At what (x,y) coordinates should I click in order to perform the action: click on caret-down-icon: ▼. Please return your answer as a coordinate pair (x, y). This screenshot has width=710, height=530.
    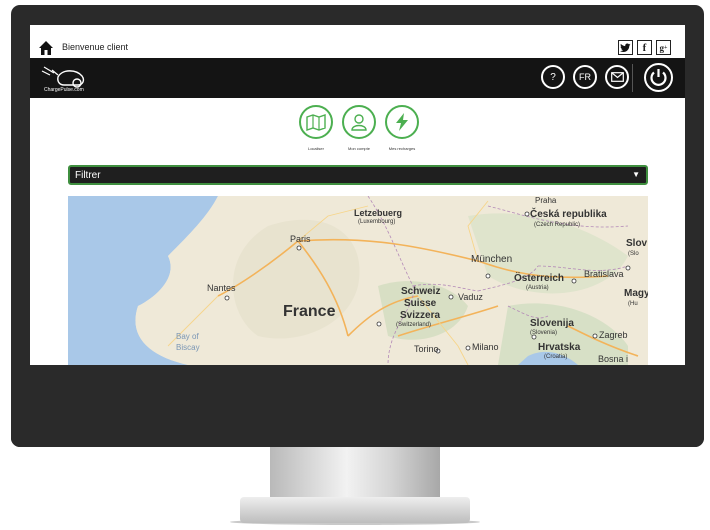
    Looking at the image, I should click on (636, 174).